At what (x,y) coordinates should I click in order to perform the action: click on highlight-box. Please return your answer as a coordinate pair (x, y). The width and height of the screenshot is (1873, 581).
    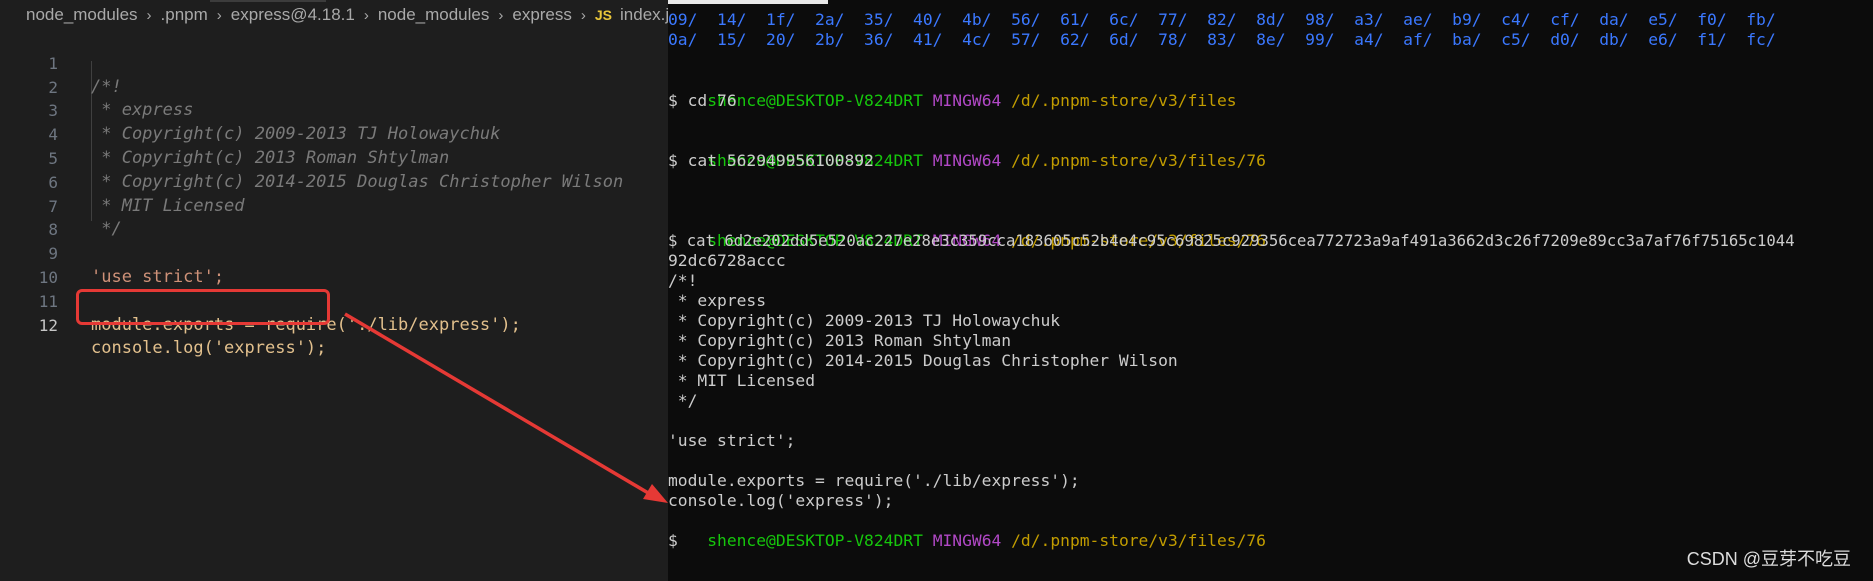
    Looking at the image, I should click on (203, 307).